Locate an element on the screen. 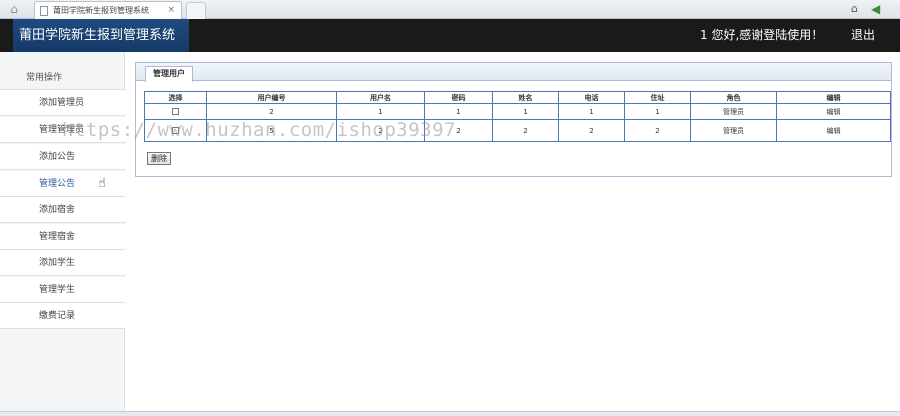  hand-cursor-icon: ☝ is located at coordinates (102, 183).